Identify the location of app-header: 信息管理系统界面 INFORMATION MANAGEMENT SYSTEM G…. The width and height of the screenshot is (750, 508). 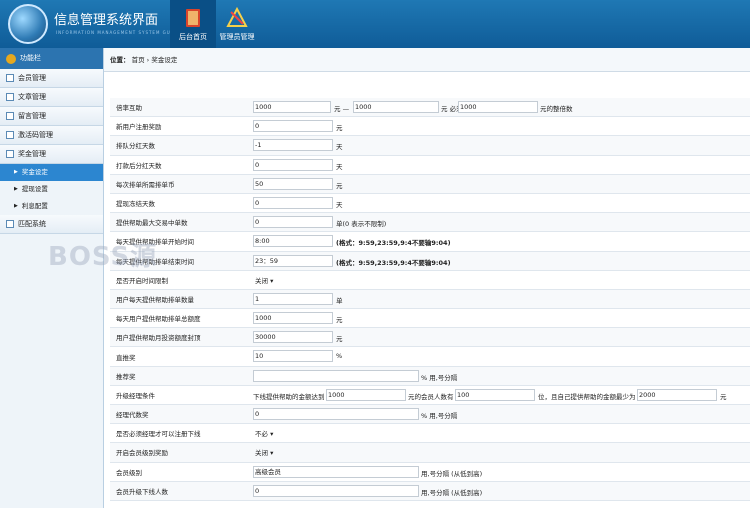
(375, 24).